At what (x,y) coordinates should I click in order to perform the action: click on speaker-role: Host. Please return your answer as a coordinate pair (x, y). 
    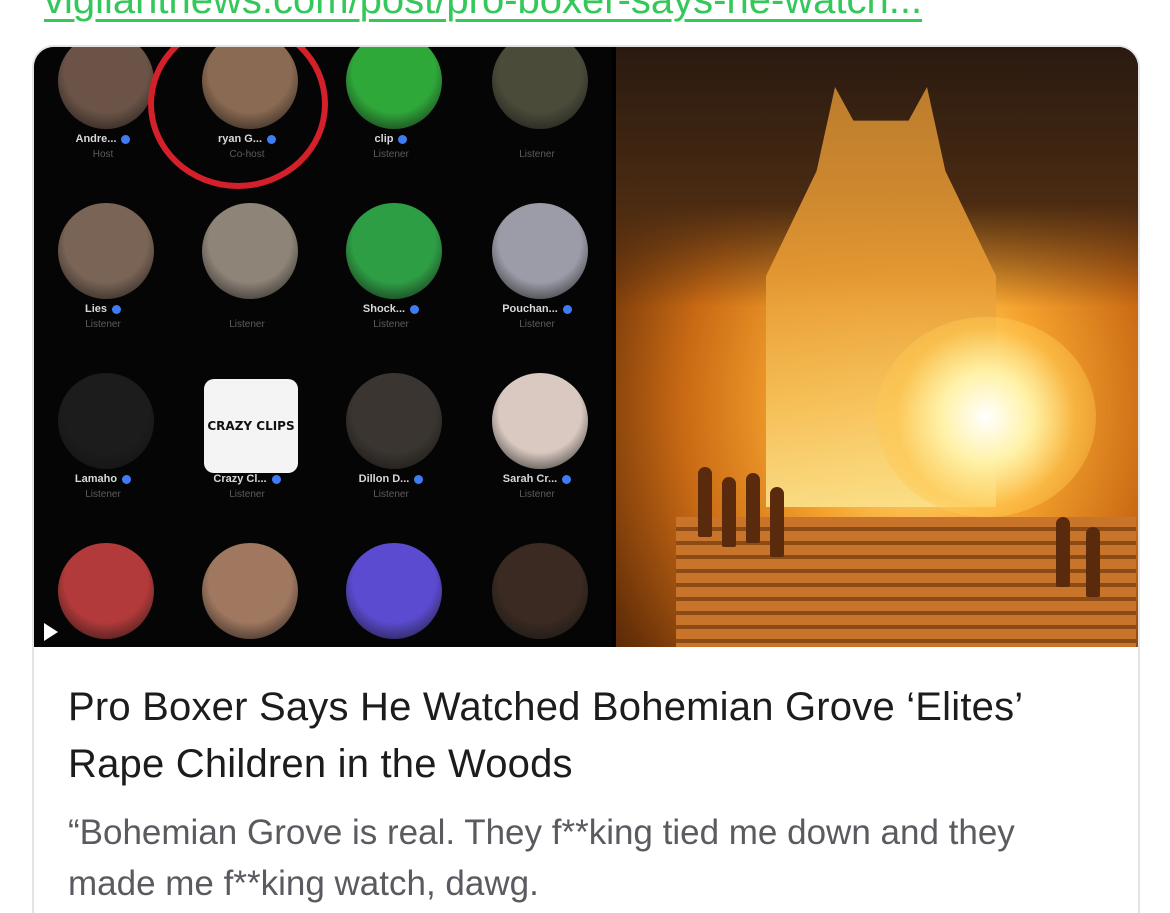
    Looking at the image, I should click on (103, 154).